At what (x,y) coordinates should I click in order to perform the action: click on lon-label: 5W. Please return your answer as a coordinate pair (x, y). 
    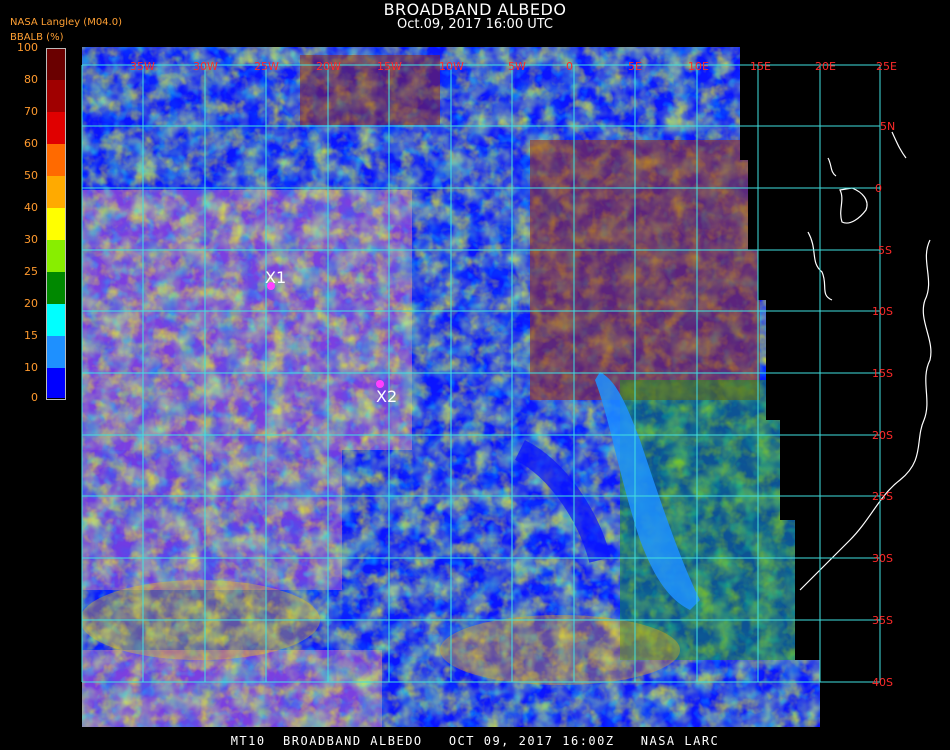
    Looking at the image, I should click on (517, 66).